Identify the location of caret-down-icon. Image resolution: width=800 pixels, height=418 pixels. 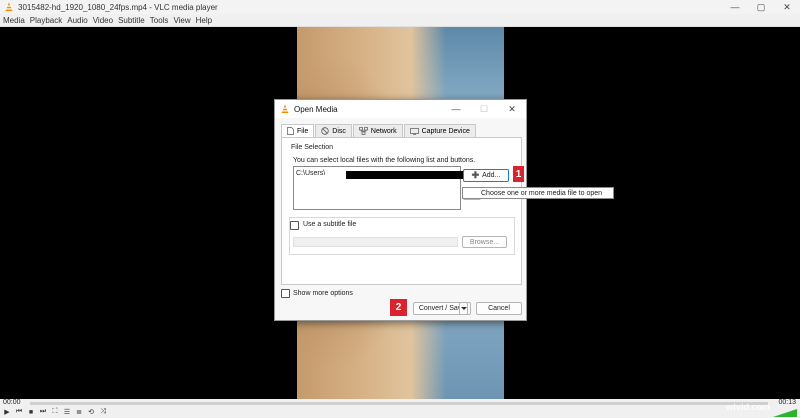
(463, 308).